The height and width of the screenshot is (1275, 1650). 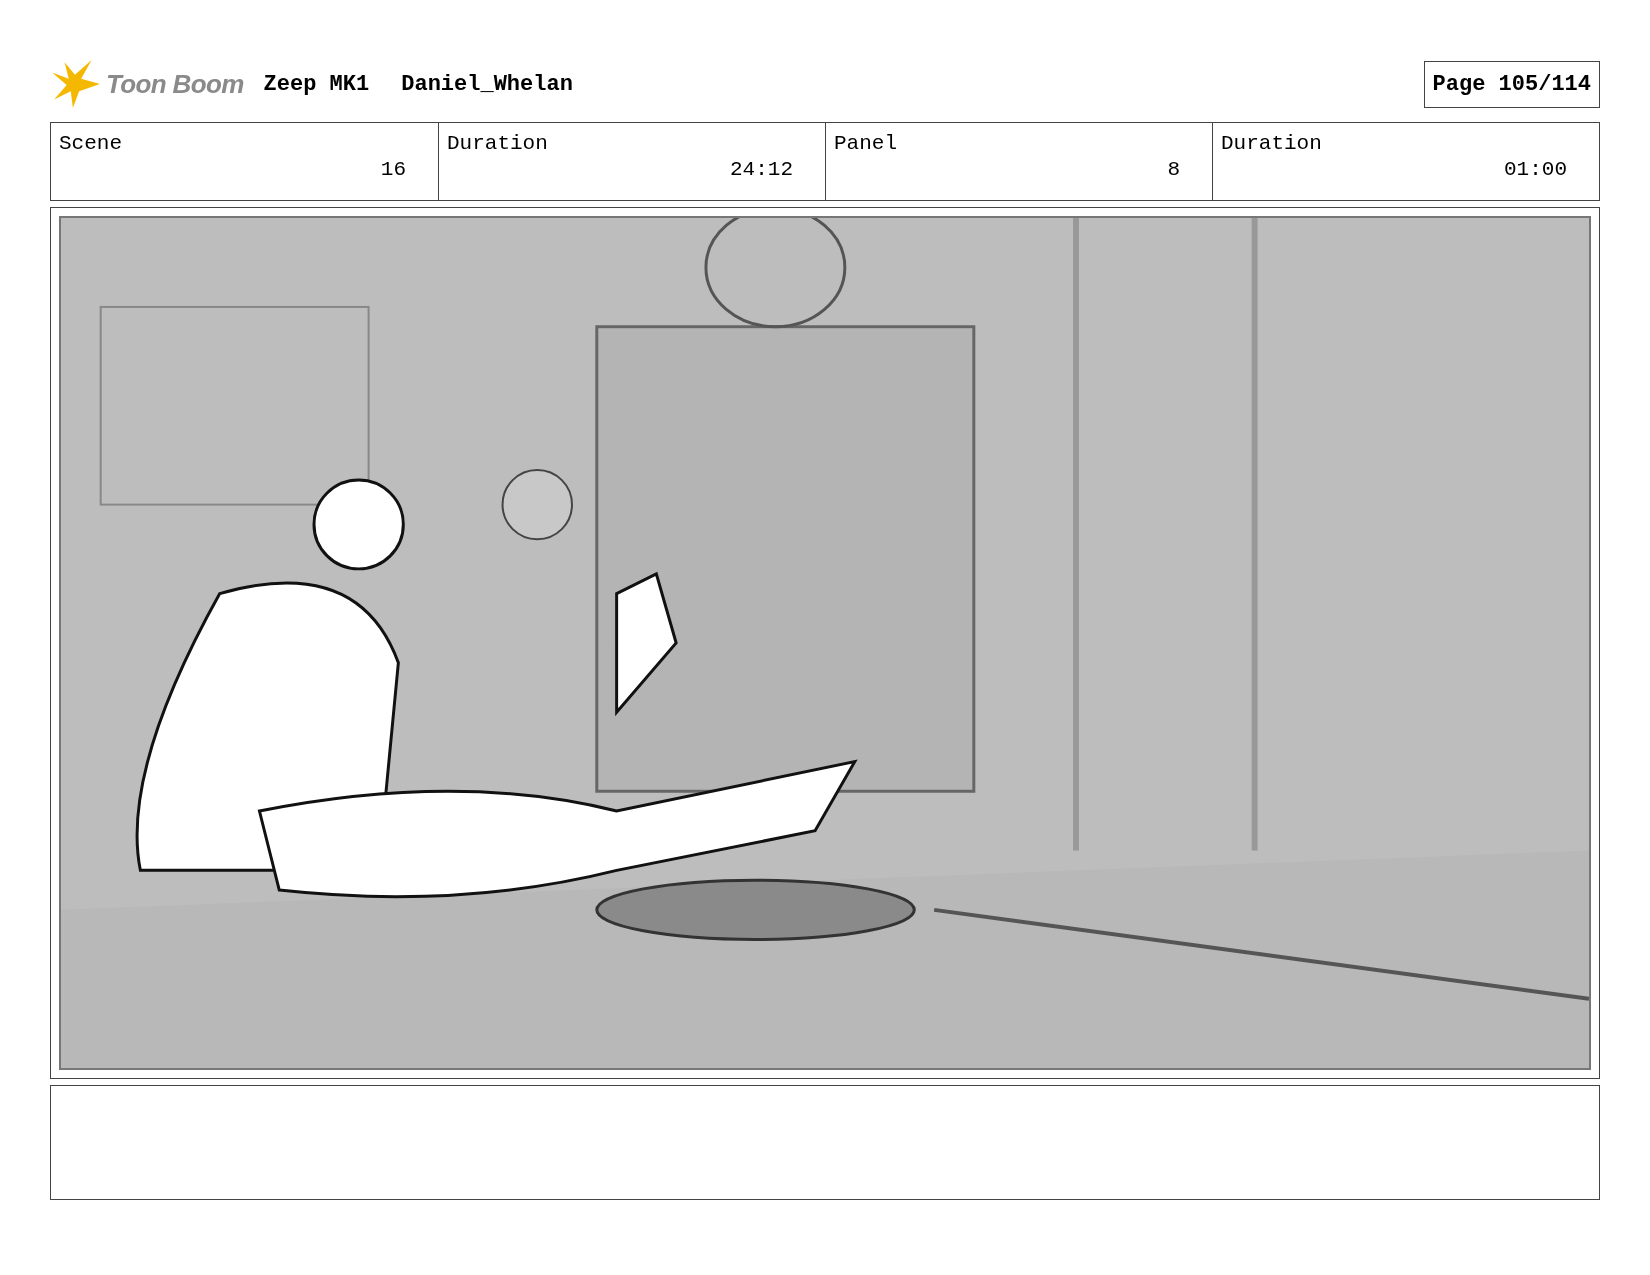 What do you see at coordinates (1535, 170) in the screenshot?
I see `field-value: 01:00` at bounding box center [1535, 170].